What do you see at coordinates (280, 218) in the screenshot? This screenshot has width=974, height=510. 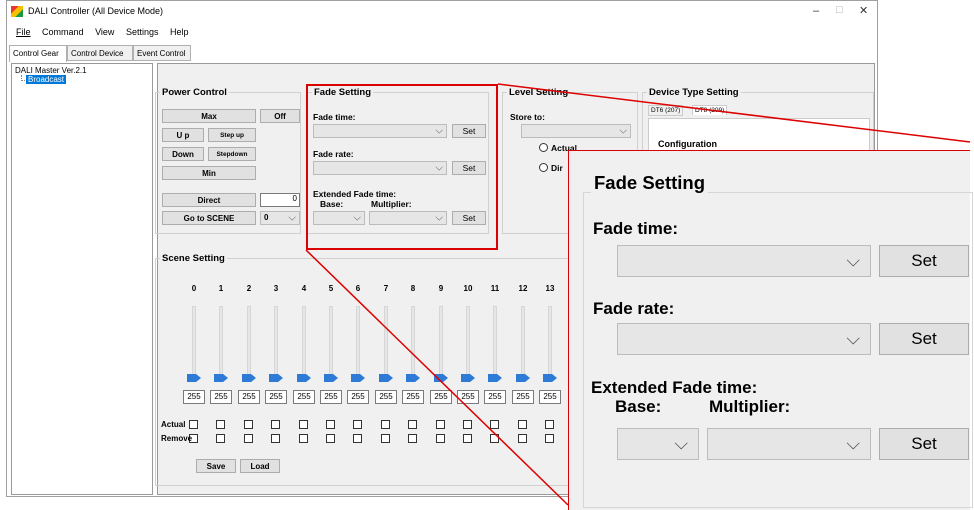 I see `scene-select: 0 ⌵` at bounding box center [280, 218].